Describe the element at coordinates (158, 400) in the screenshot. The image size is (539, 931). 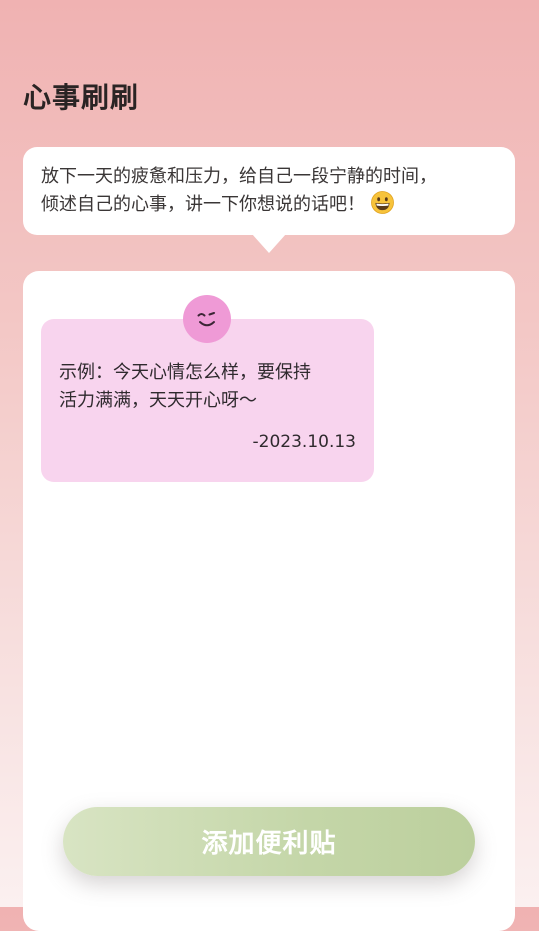
I see `note-text-line-2: 活力满满，天天开心呀～` at that location.